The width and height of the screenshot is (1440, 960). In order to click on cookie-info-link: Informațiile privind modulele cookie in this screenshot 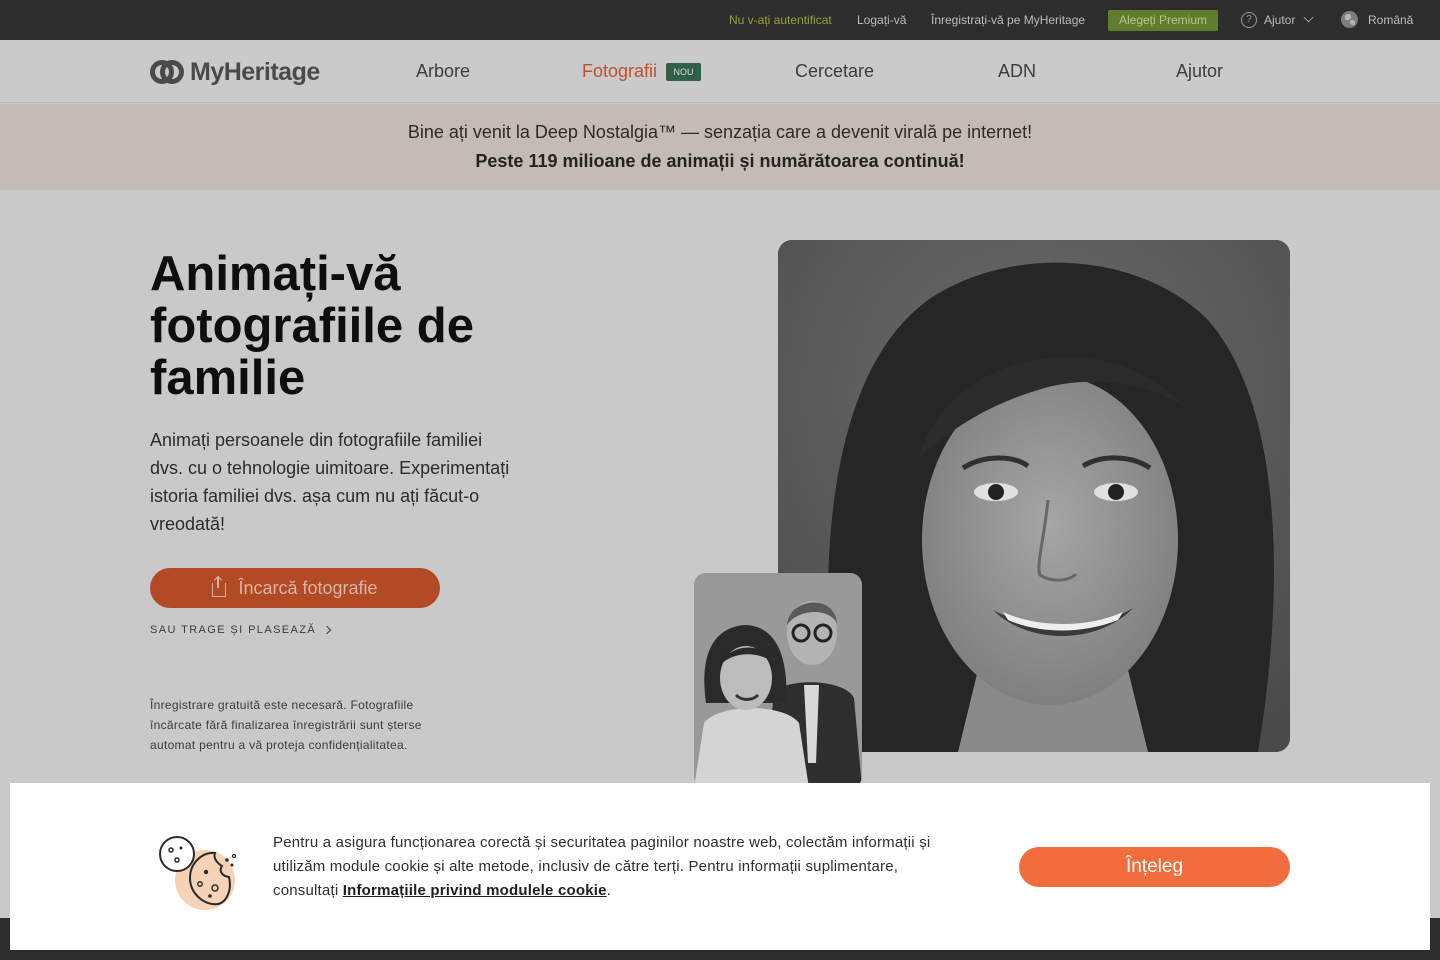, I will do `click(475, 890)`.